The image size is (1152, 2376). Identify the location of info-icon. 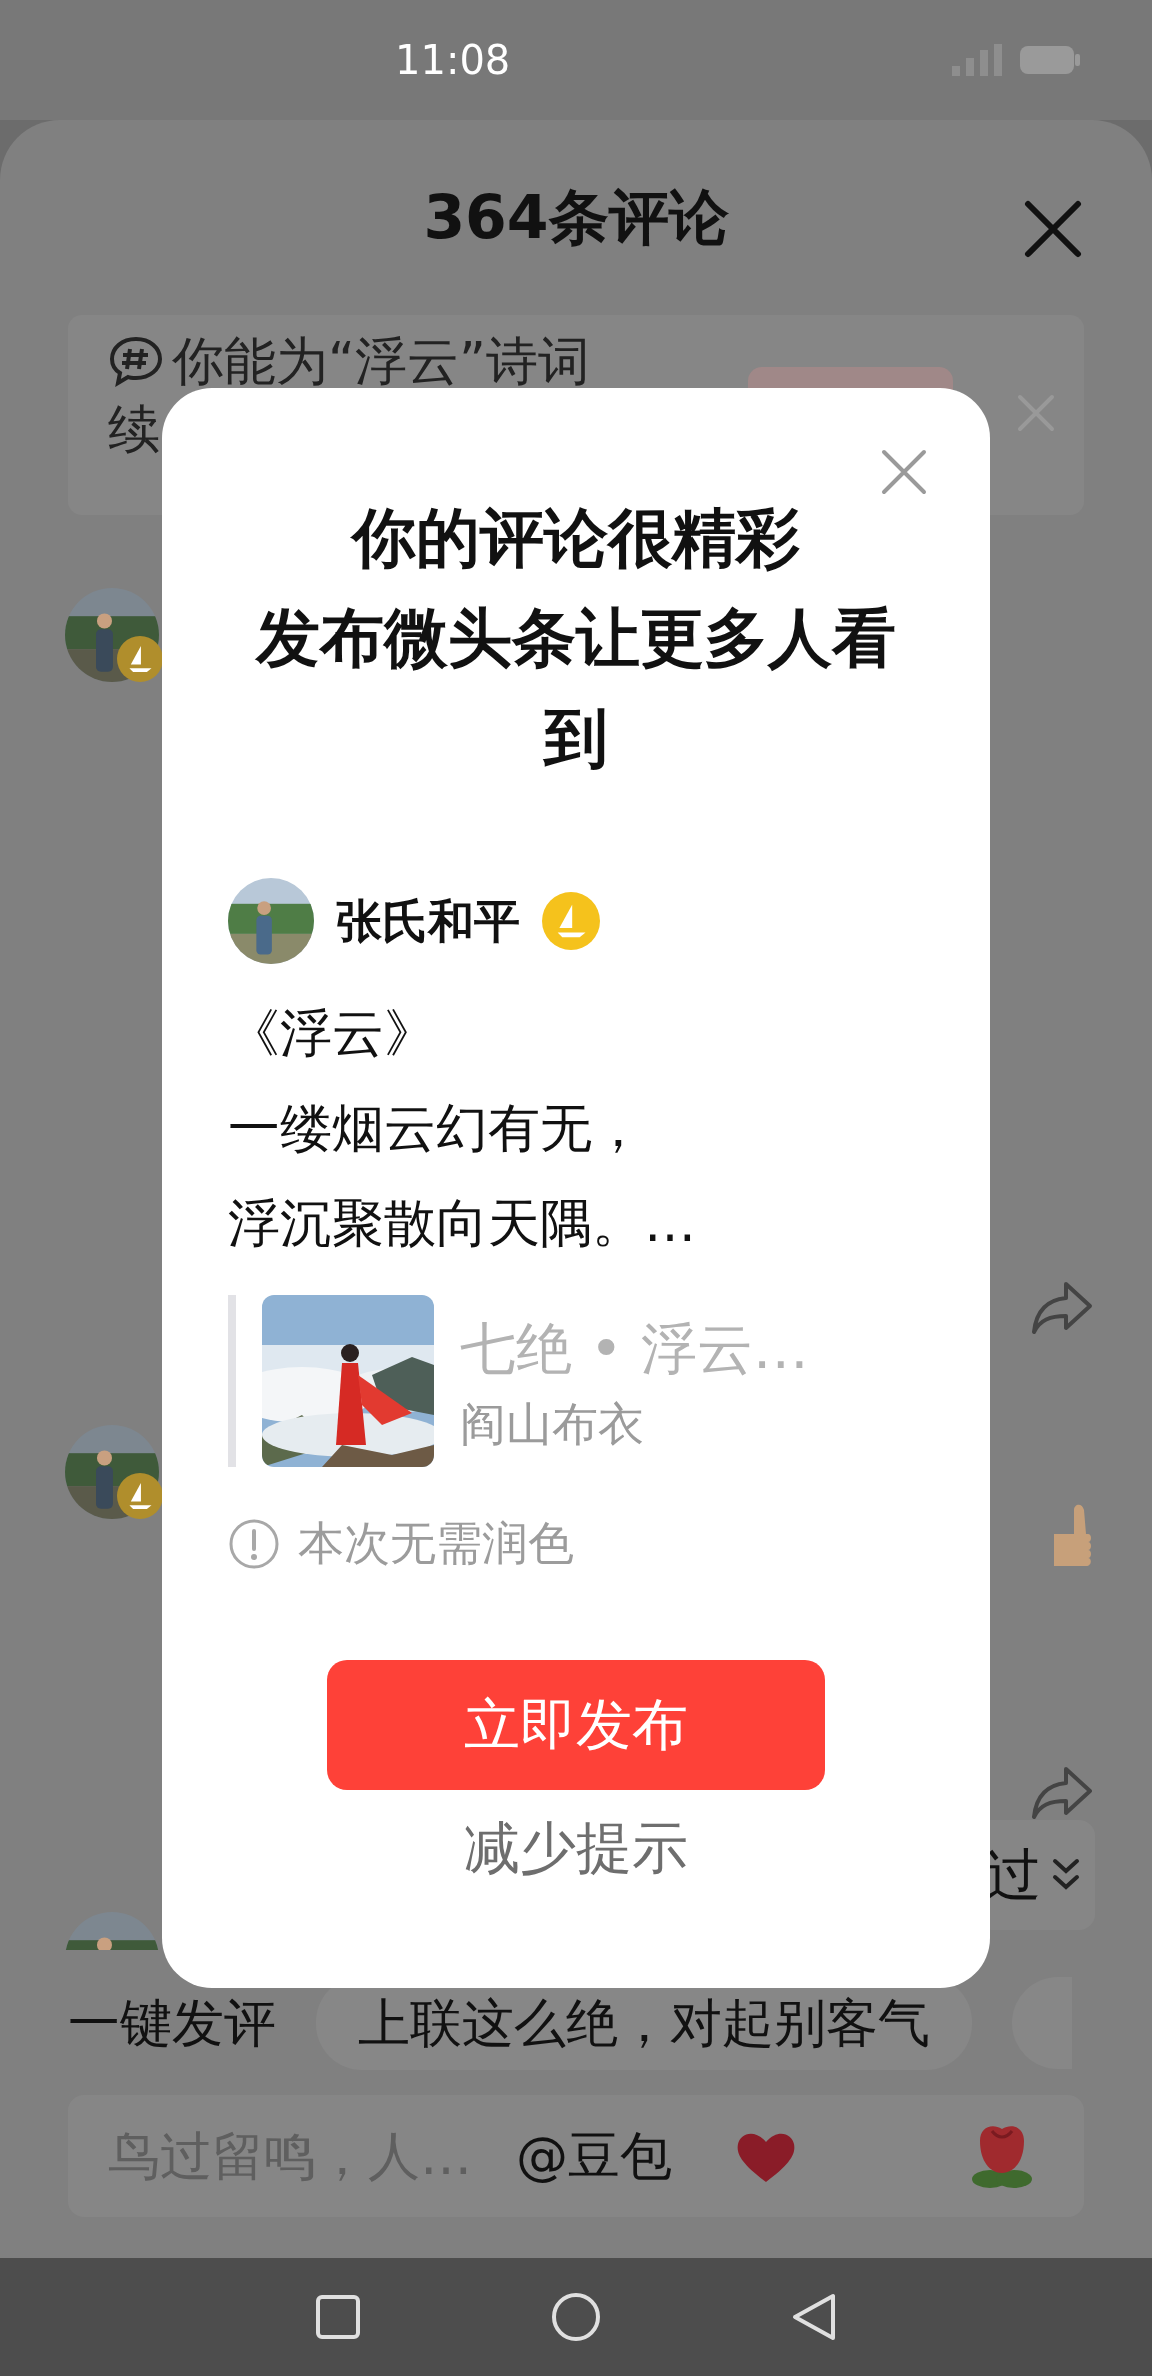
(254, 1543).